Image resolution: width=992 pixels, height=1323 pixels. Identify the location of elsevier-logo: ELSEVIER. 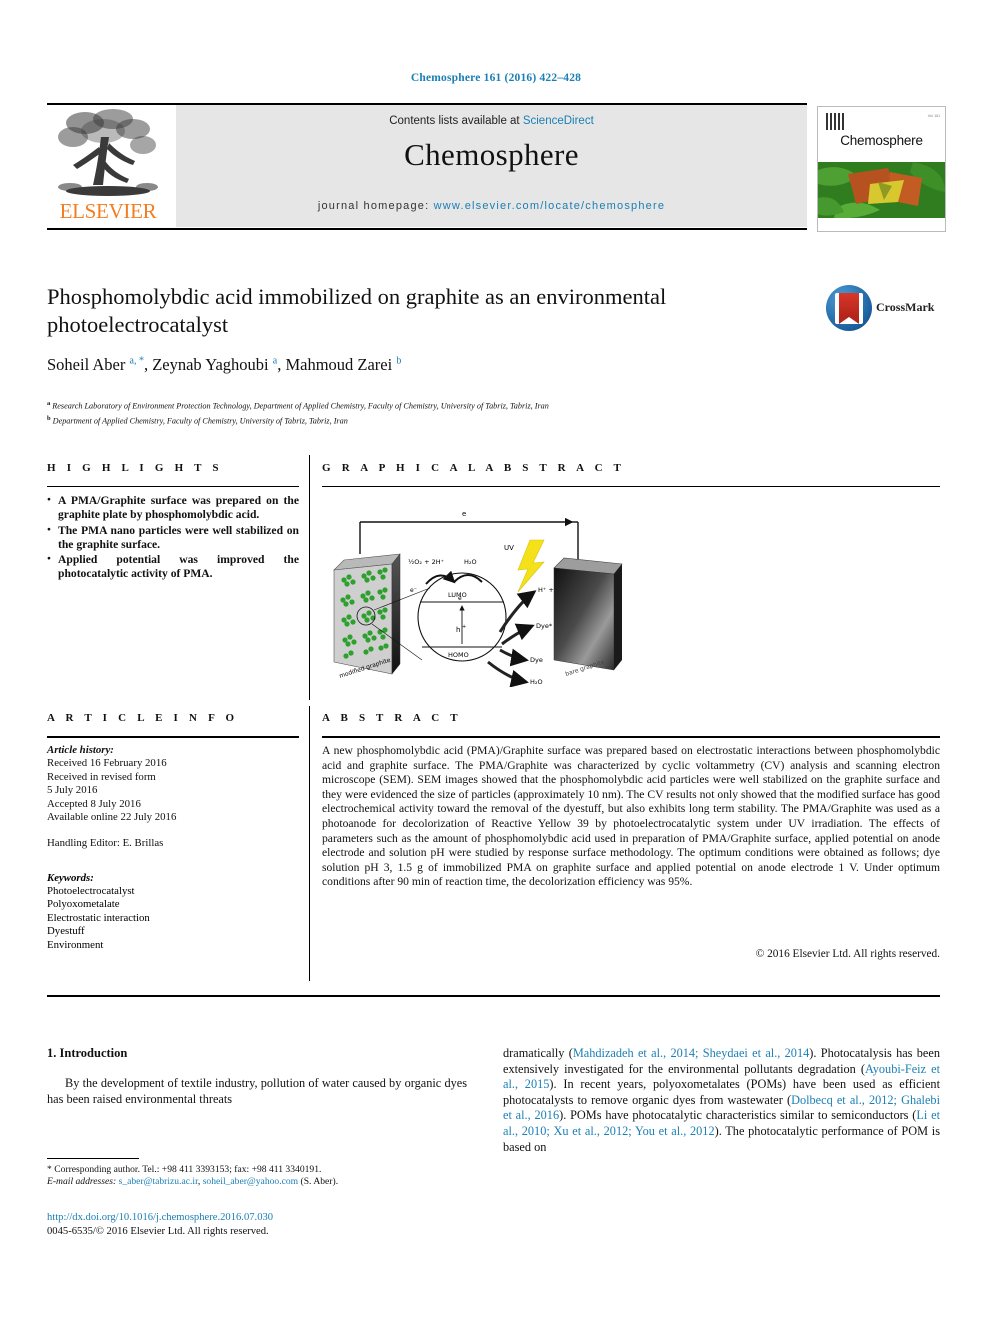
(108, 166).